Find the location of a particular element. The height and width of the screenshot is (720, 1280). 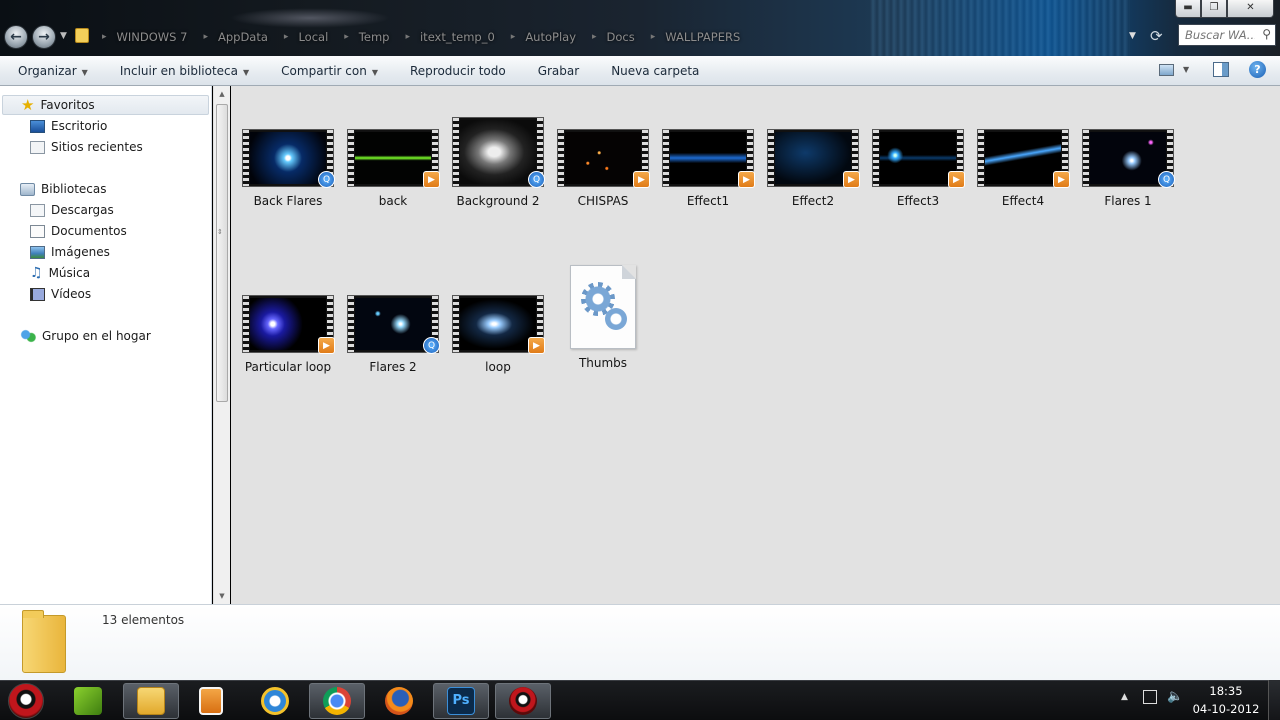

nav-item-music: ♫ Música is located at coordinates (60, 273).